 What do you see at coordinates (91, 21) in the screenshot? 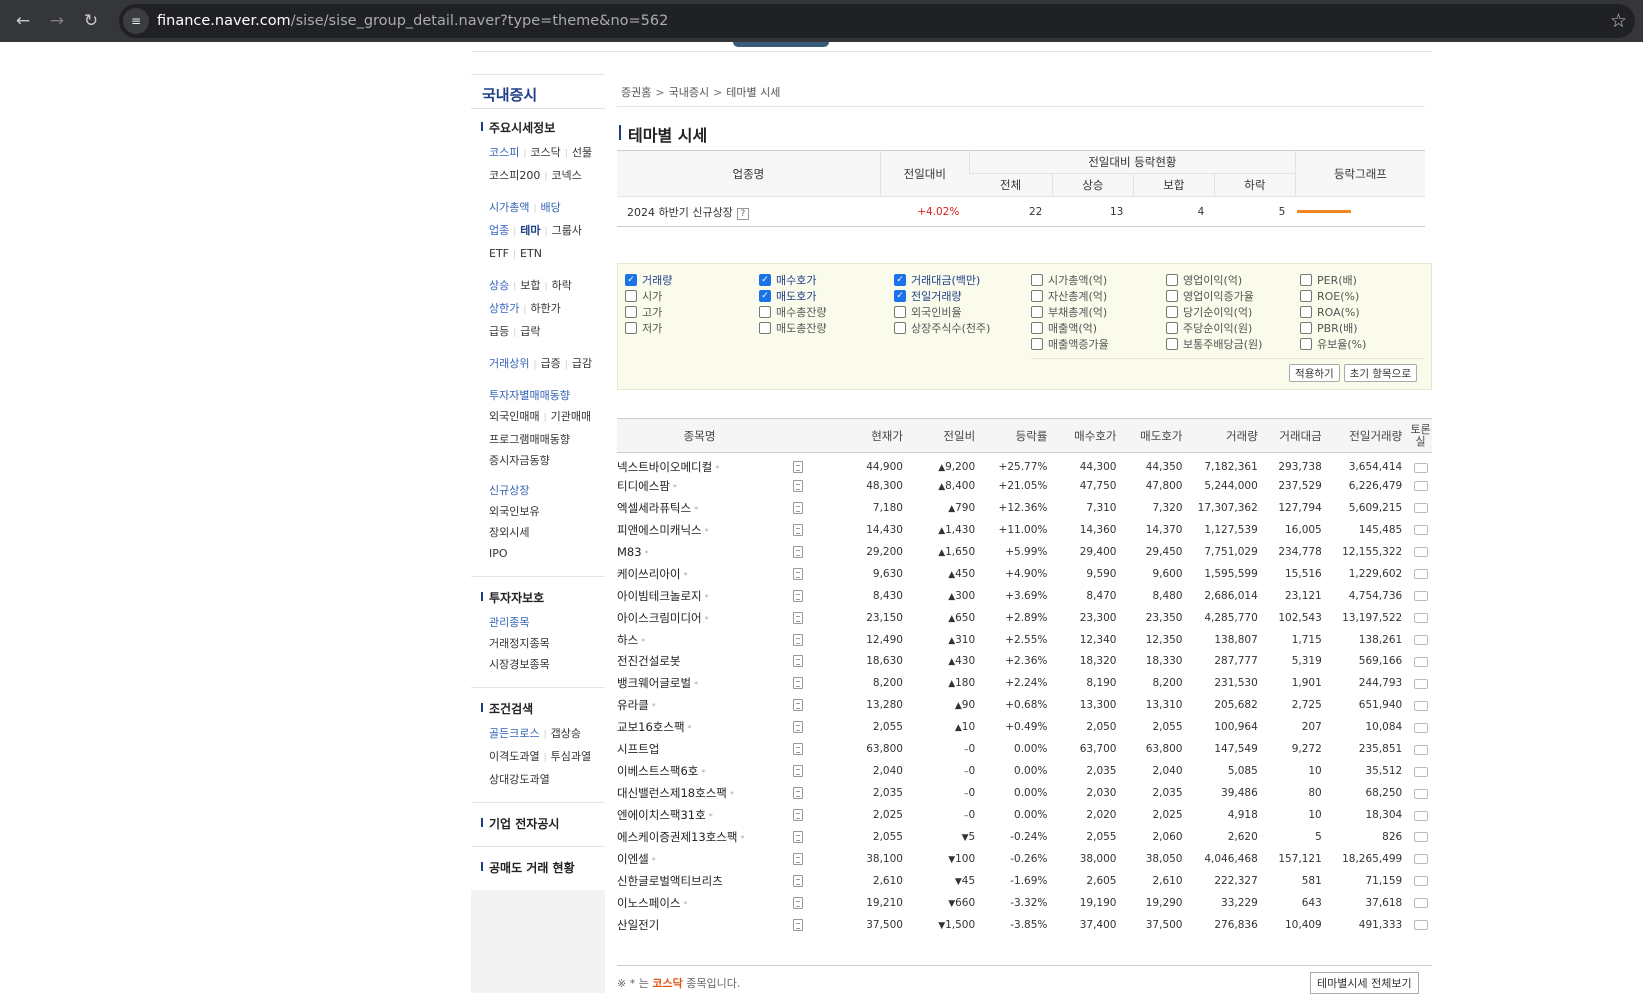
I see `reload-icon: ↻` at bounding box center [91, 21].